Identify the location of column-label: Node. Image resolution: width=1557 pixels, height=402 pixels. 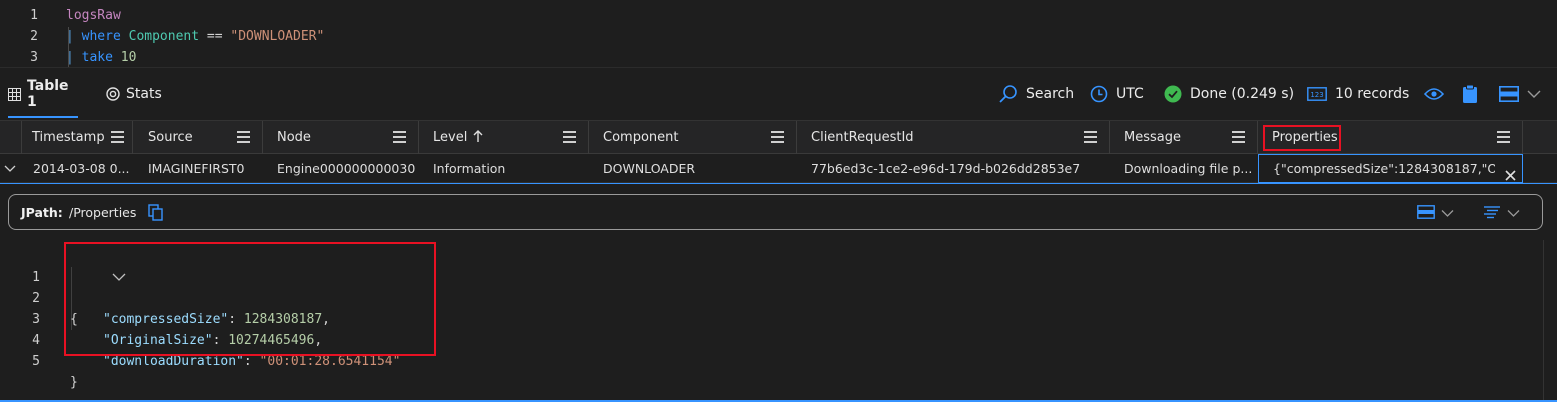
(294, 137).